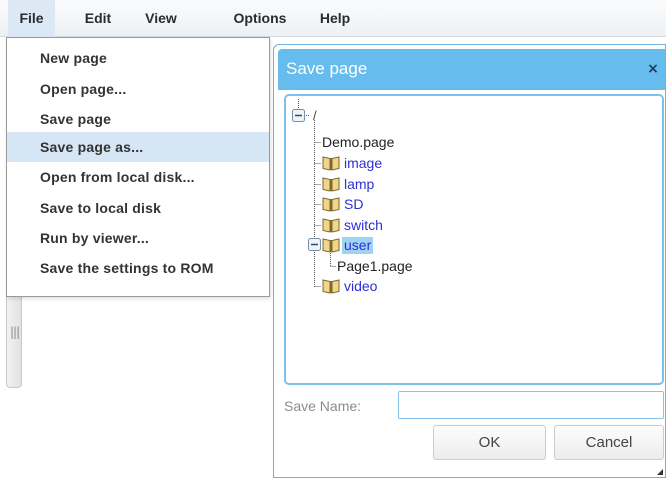  What do you see at coordinates (359, 184) in the screenshot?
I see `tree-node-lamp: lamp` at bounding box center [359, 184].